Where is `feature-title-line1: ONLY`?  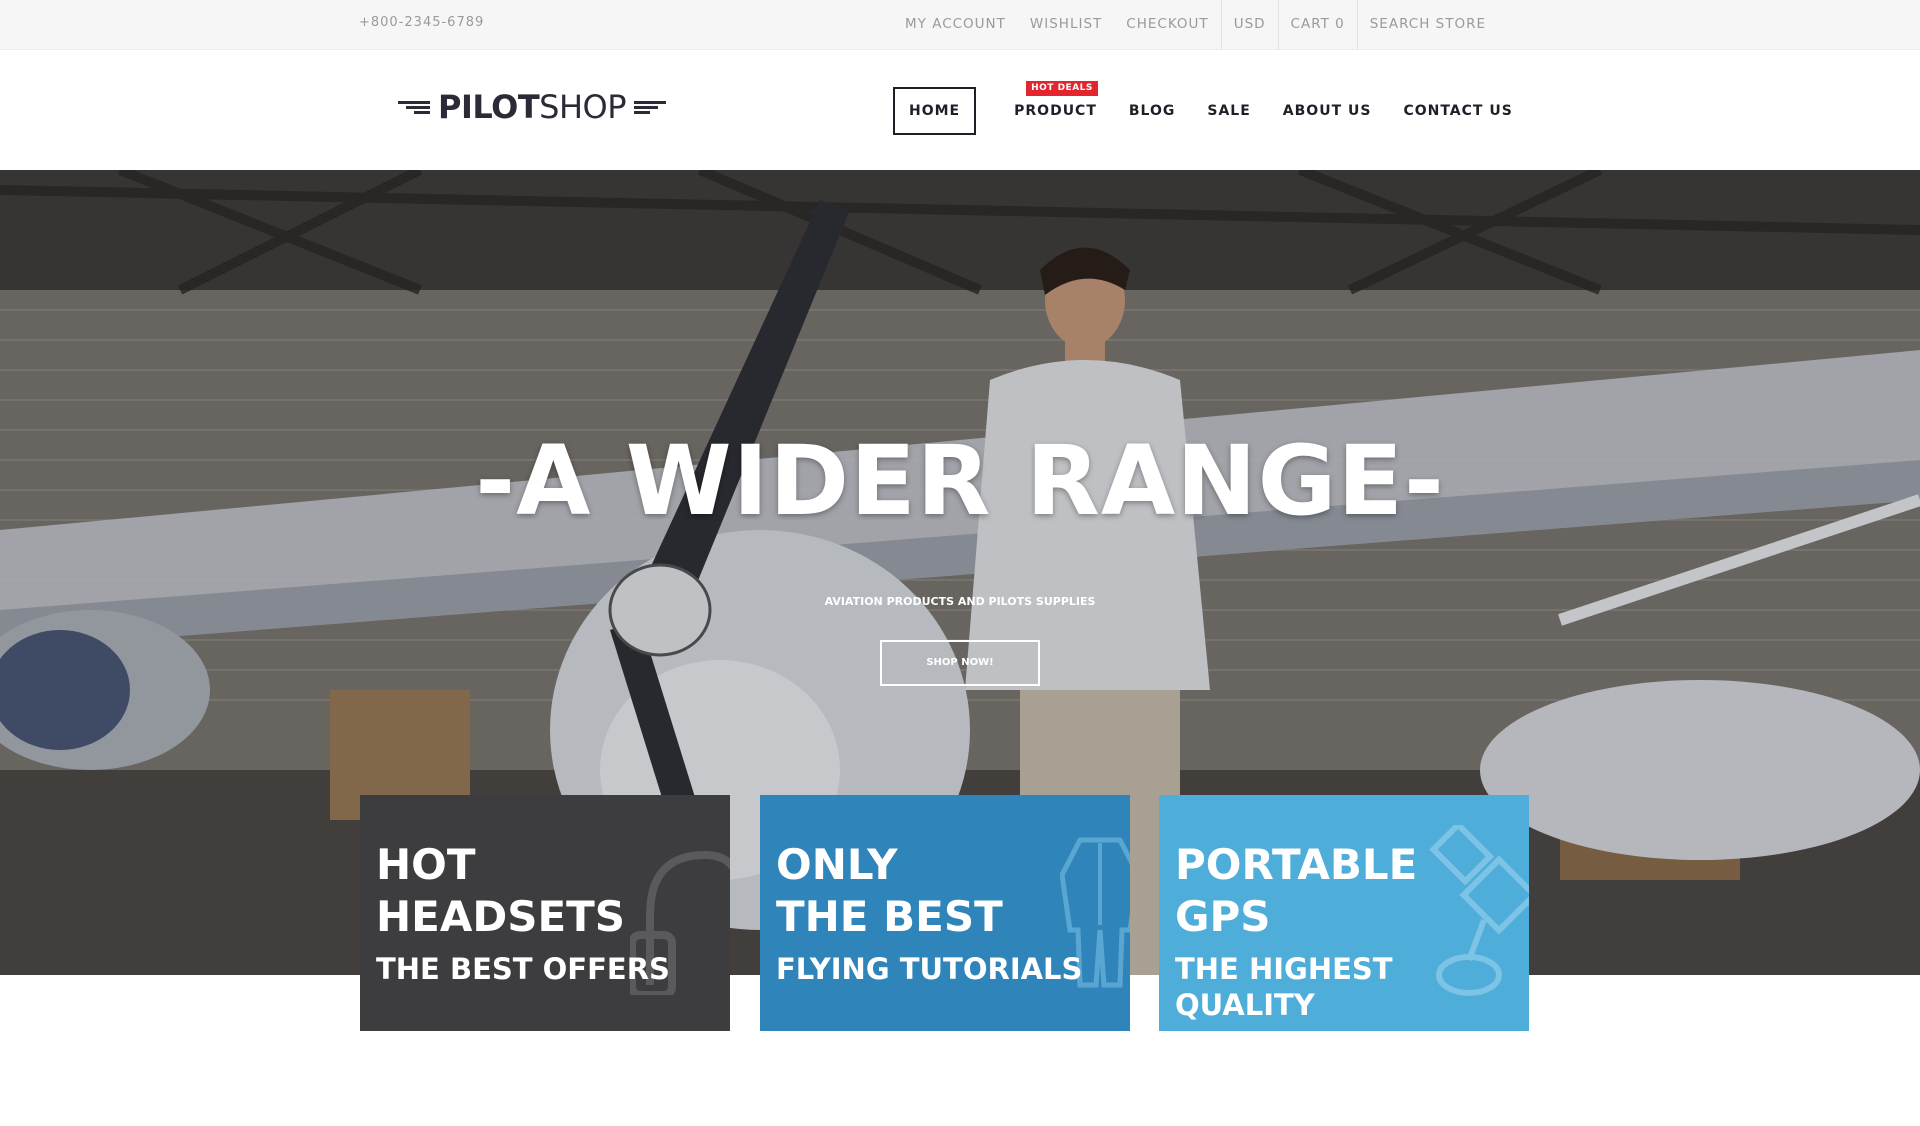 feature-title-line1: ONLY is located at coordinates (837, 864).